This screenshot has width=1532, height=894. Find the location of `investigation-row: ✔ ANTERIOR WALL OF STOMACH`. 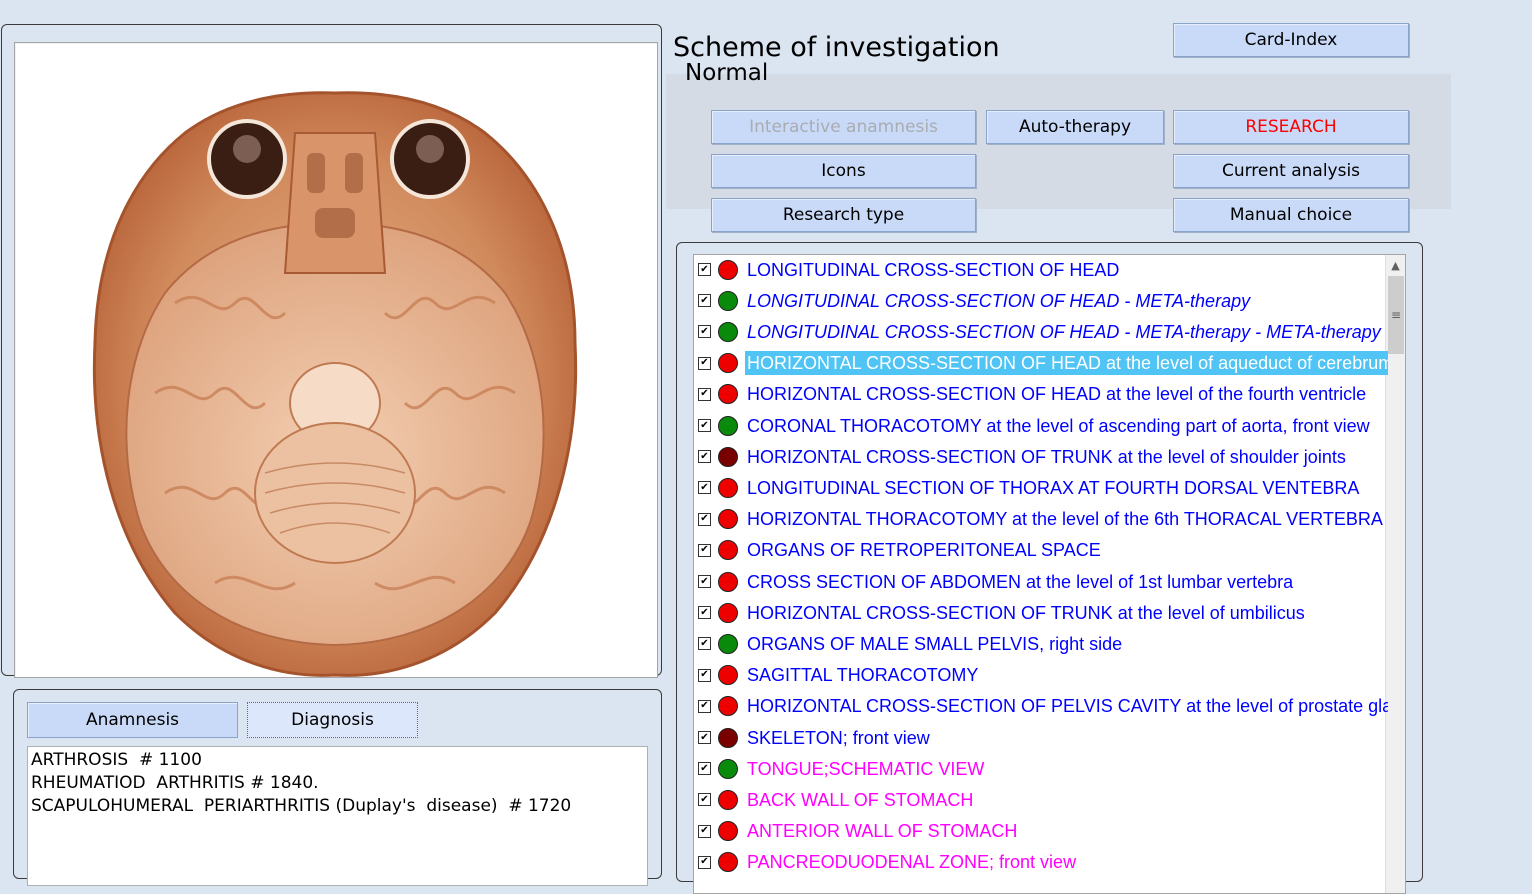

investigation-row: ✔ ANTERIOR WALL OF STOMACH is located at coordinates (1041, 831).